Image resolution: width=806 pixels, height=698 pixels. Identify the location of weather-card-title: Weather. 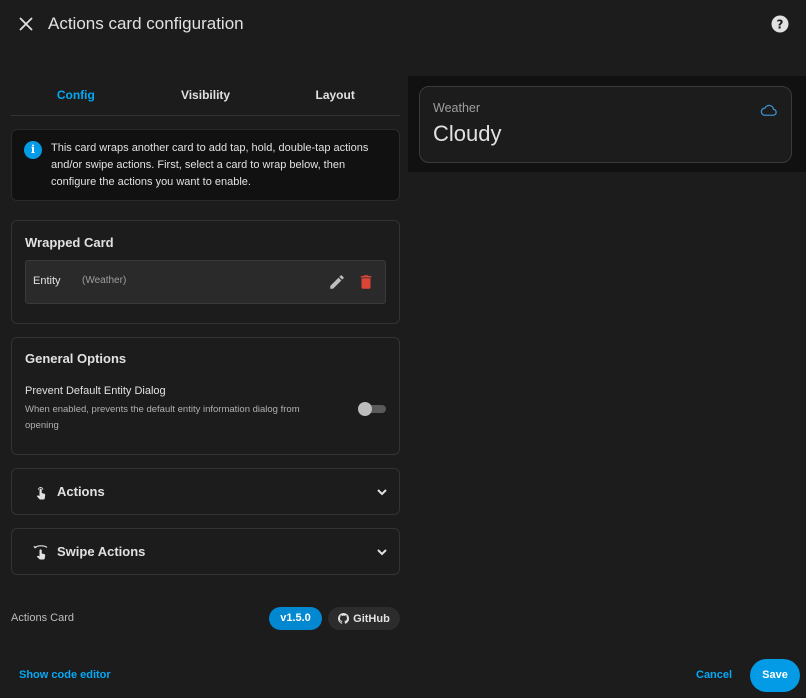
(457, 108).